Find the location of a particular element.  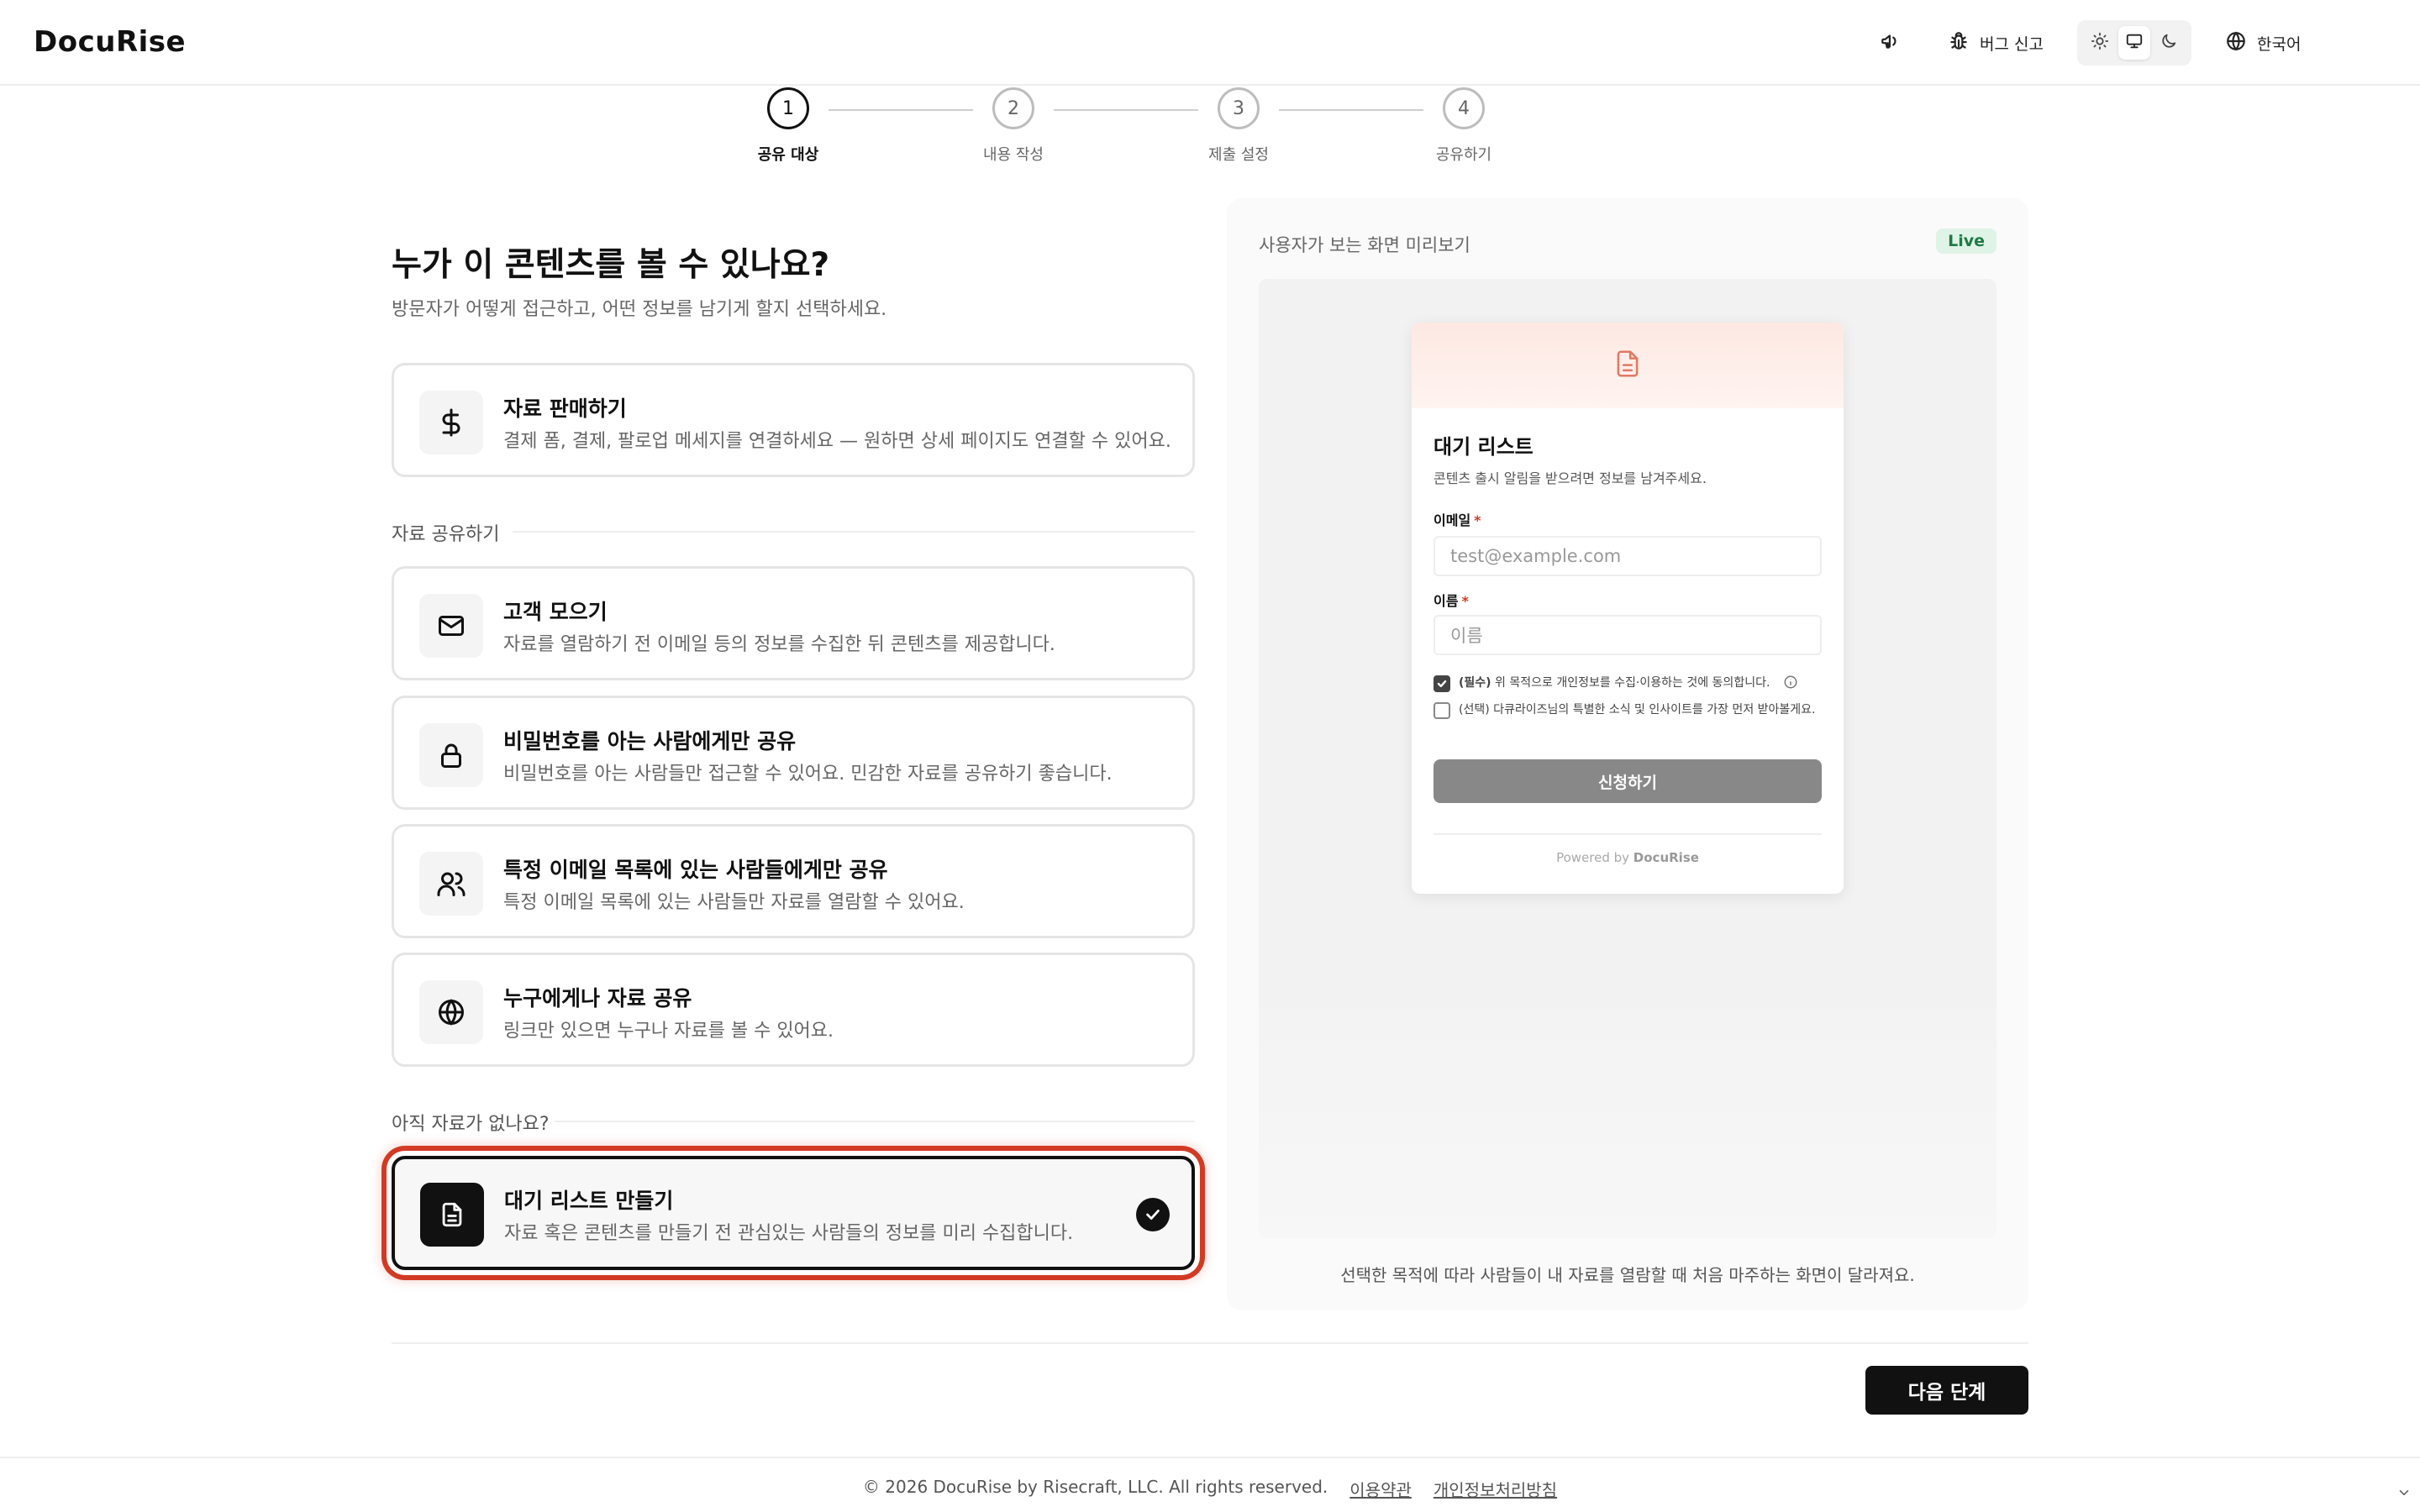

consent-required-body: 위 목적으로 개인정보를 수집·이용하는 것에 동의합니다. is located at coordinates (1632, 683).